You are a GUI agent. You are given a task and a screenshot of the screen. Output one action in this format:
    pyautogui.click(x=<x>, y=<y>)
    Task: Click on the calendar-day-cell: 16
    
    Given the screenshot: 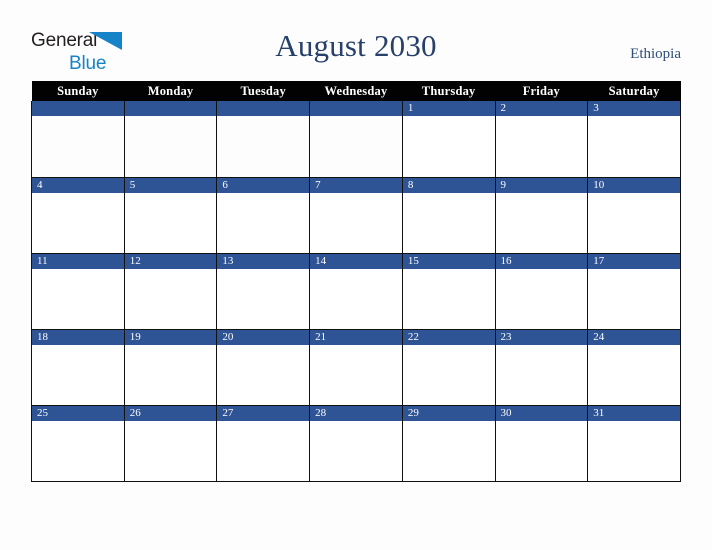 What is the action you would take?
    pyautogui.click(x=541, y=291)
    